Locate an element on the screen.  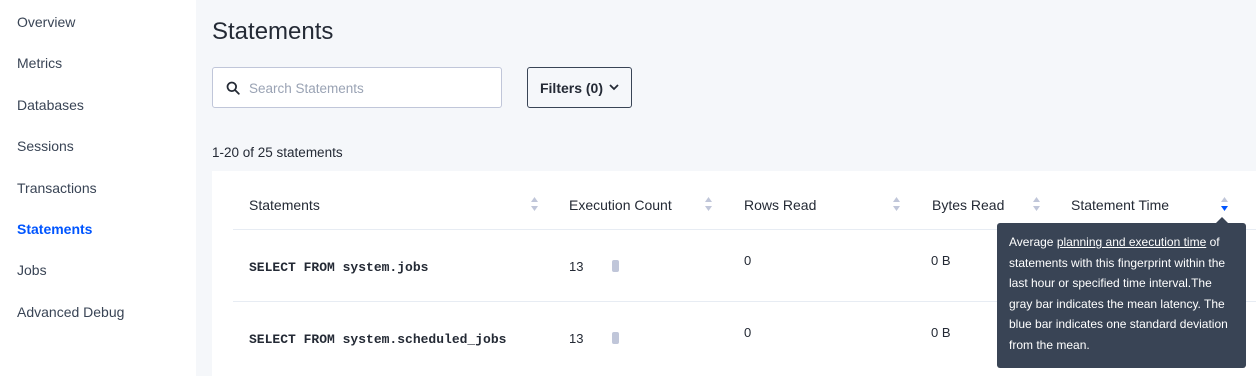
sort-descending-icon is located at coordinates (1224, 204).